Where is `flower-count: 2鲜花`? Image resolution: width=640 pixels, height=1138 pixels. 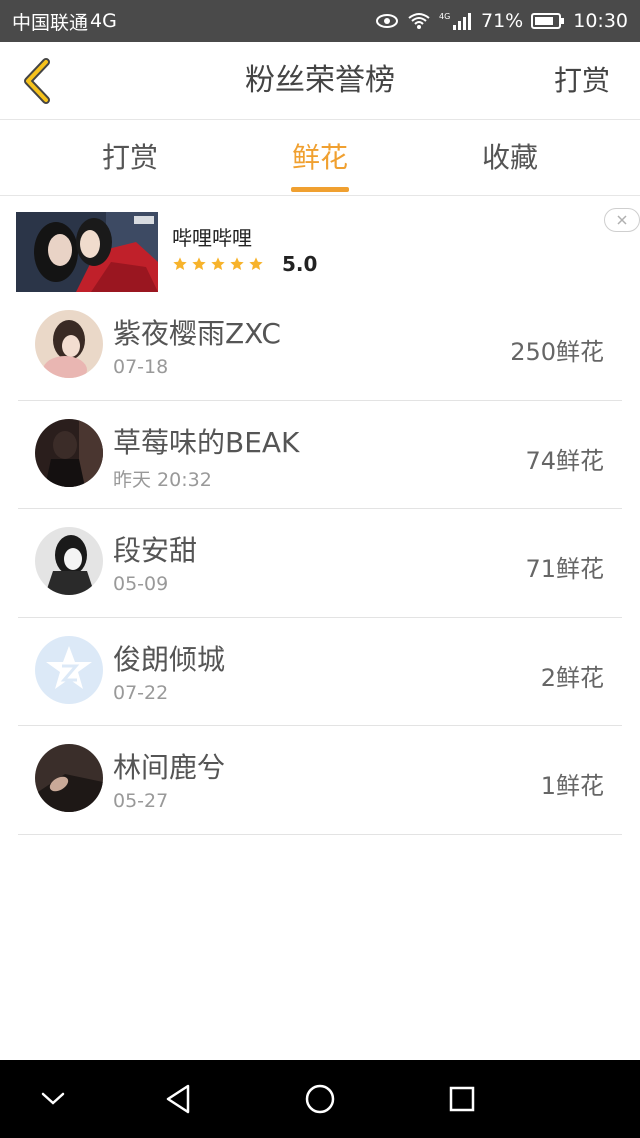 flower-count: 2鲜花 is located at coordinates (572, 677).